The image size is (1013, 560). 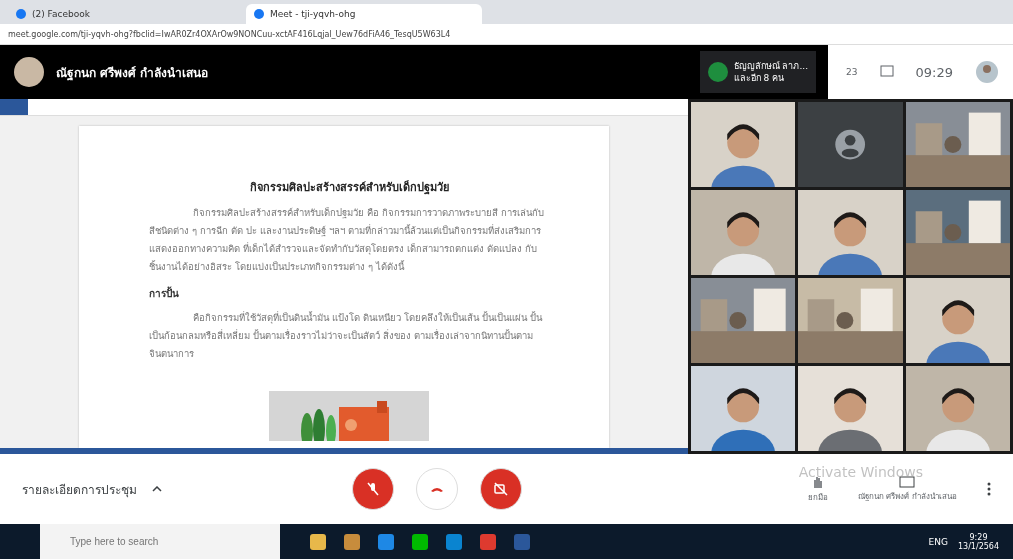 I want to click on paragraph: คือกิจกรรมที่ใช้วัสดุที่เป็นดินน้ำมัน แป้งโด ดินเหนียว โดยคลึงให้เป็นเส้น ปั้นเป็นแผ่น ปั้นเป็นก้อนกลมหรือสี่เหลี่ยม ปั้นตามเรื่องราวไม่ว่าจะเป็นสัตว์ สิ่งของ ตามเรื่องเล่าจากนิทานปั้นตามจินตนาการ, so click(x=346, y=335).